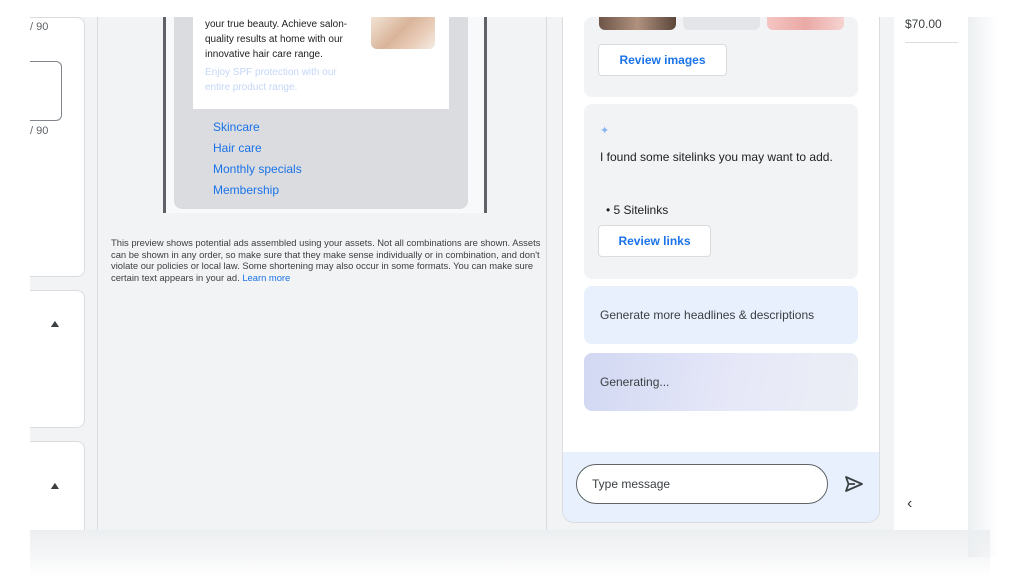 This screenshot has height=576, width=1024. I want to click on ad-description-line: innovative hair care range., so click(264, 54).